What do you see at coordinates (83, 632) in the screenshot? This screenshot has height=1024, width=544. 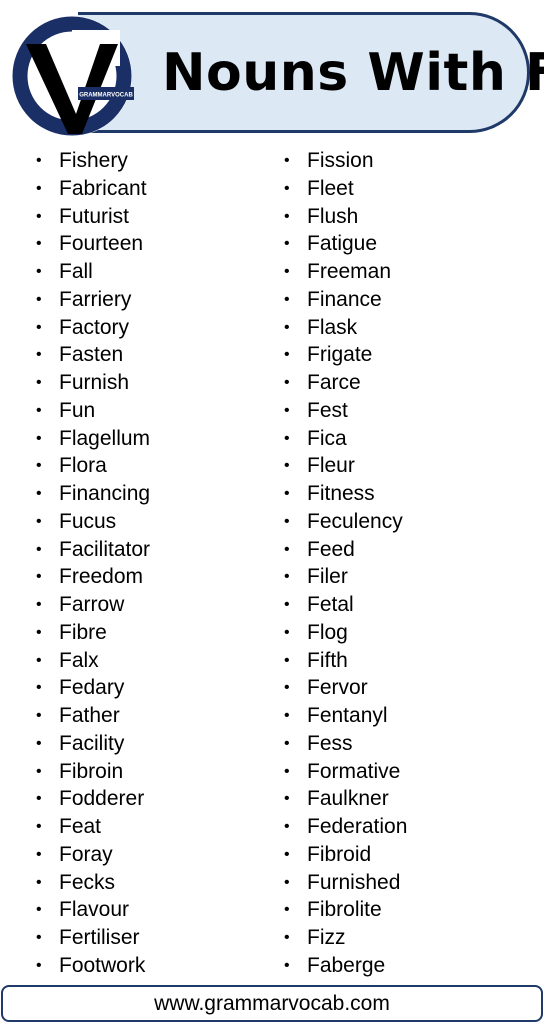 I see `noun-text: Fibre` at bounding box center [83, 632].